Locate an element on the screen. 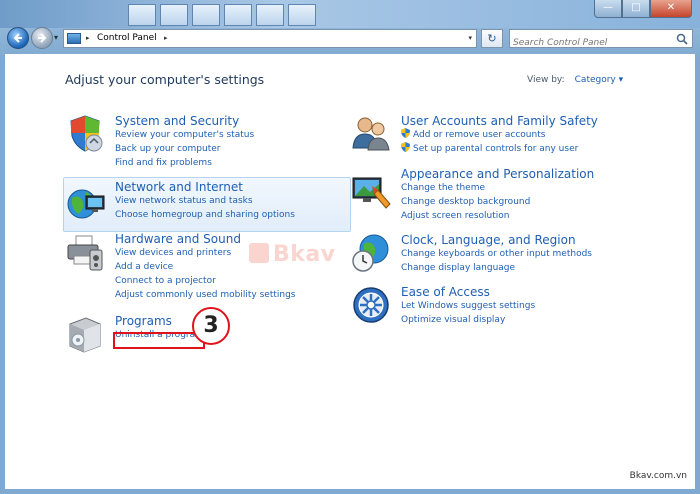 The height and width of the screenshot is (494, 700). task-link-shield: Add or remove user accounts is located at coordinates (499, 135).